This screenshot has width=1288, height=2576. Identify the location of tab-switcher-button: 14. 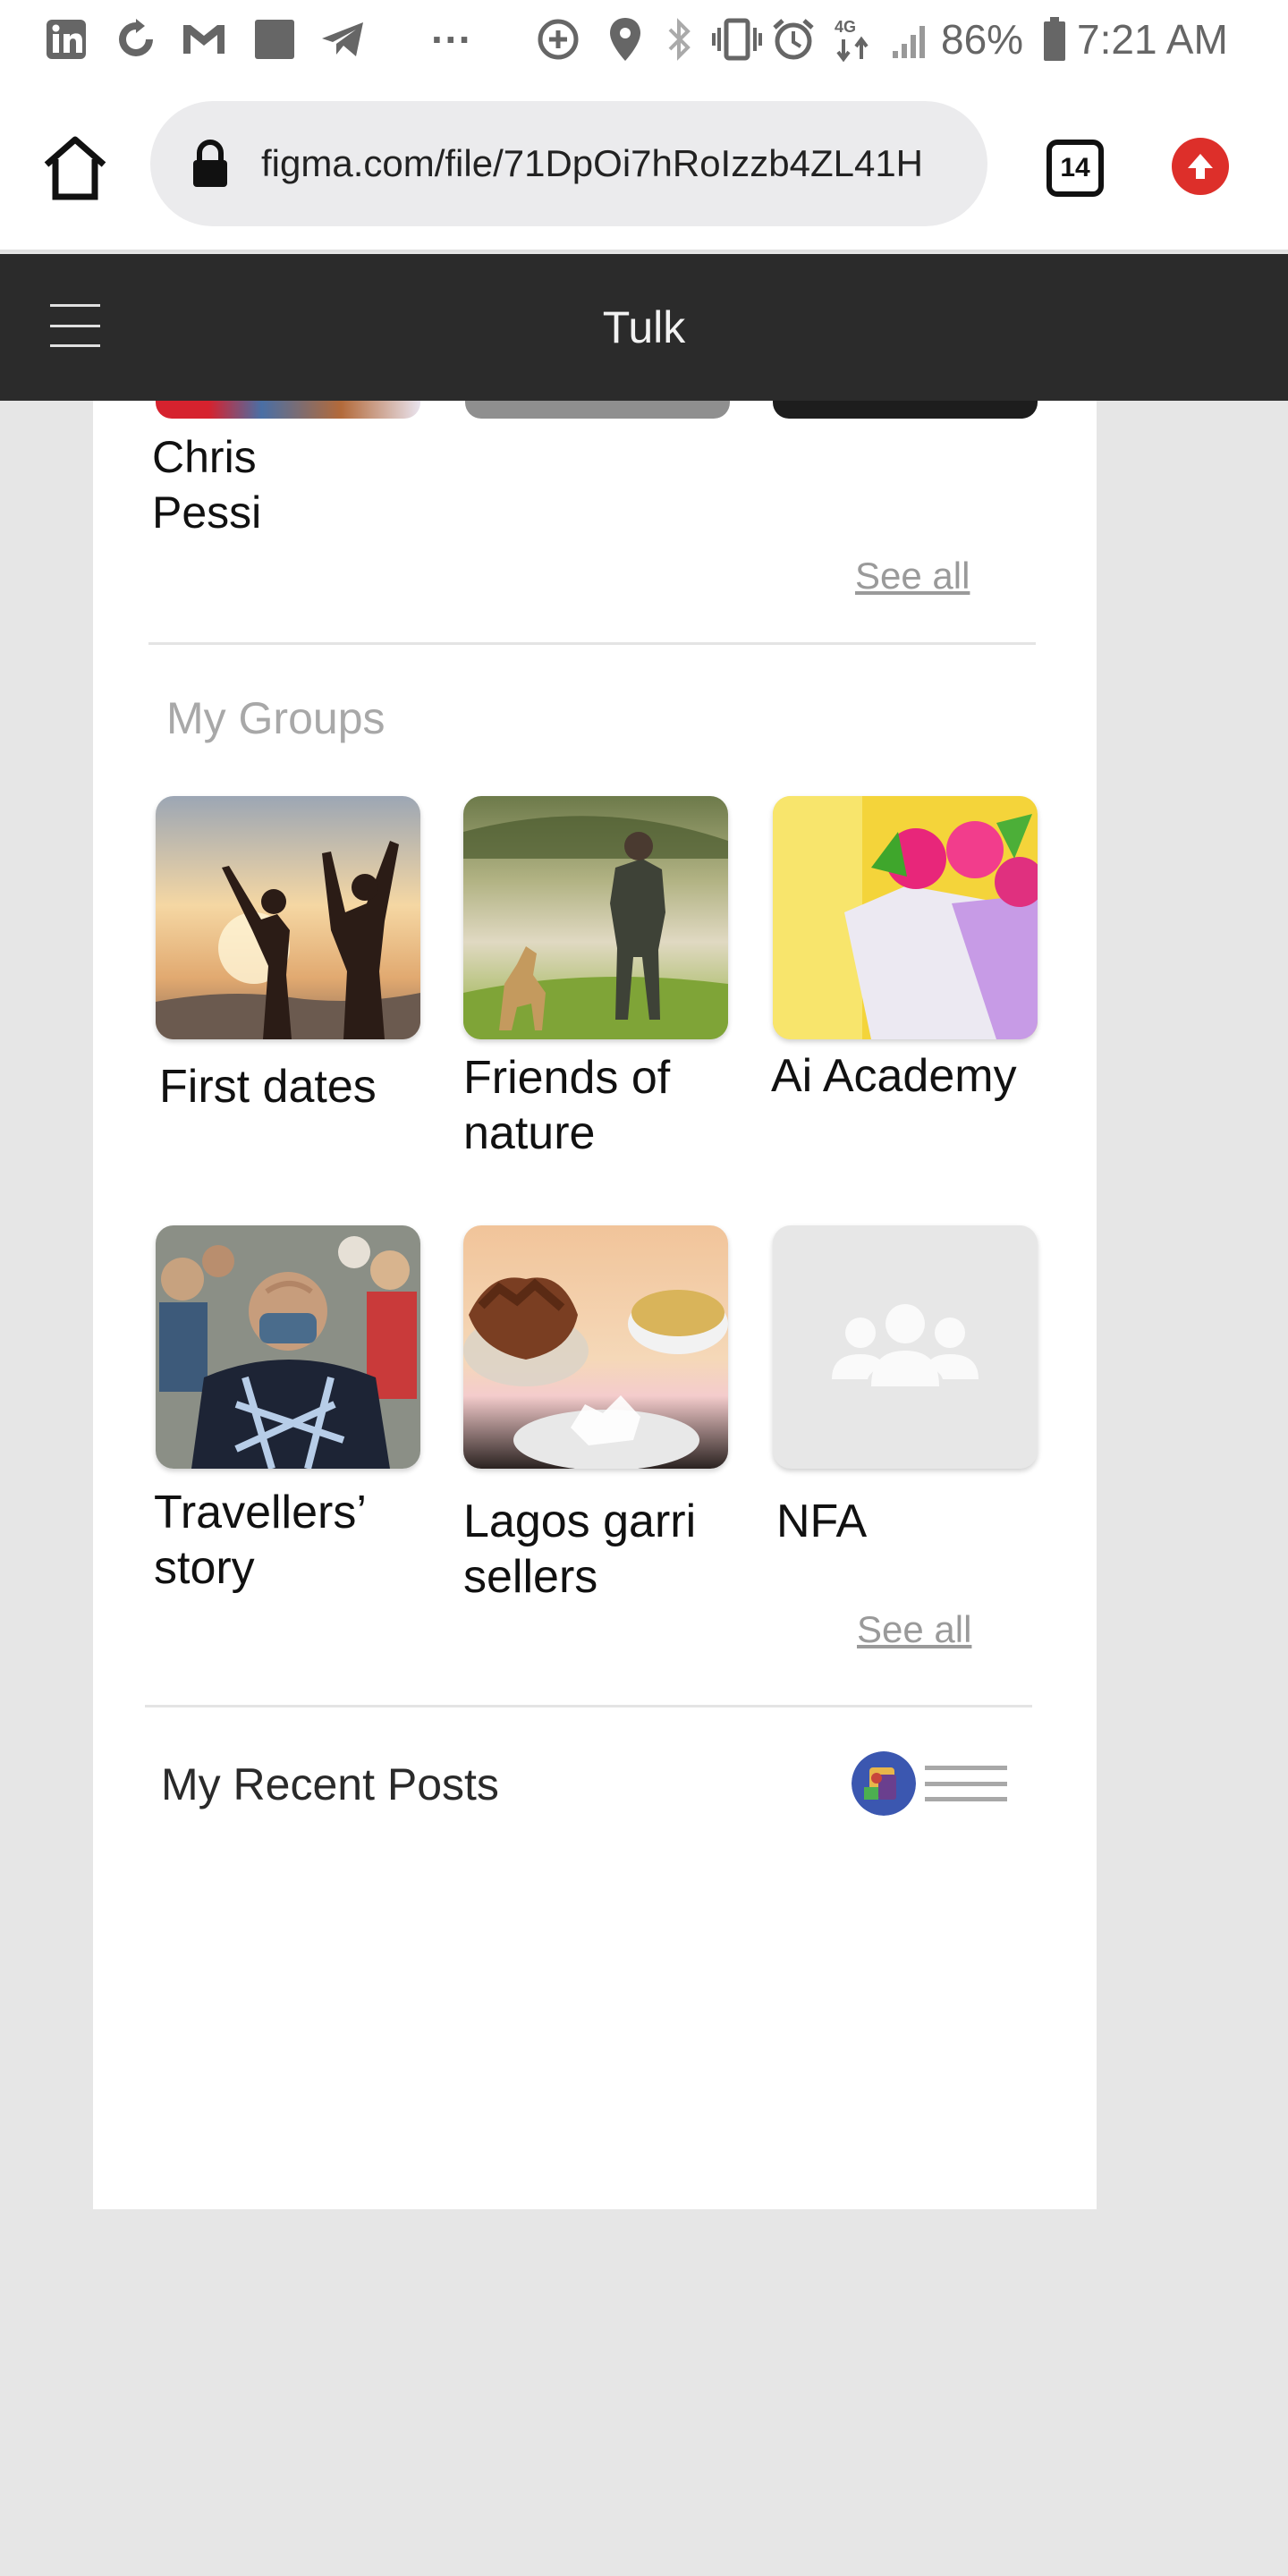
(1075, 168).